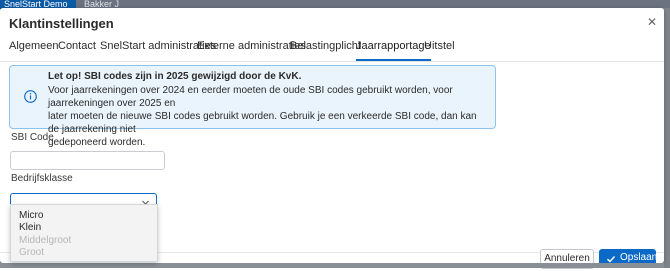 This screenshot has height=271, width=670. Describe the element at coordinates (31, 216) in the screenshot. I see `option-micro: Micro` at that location.